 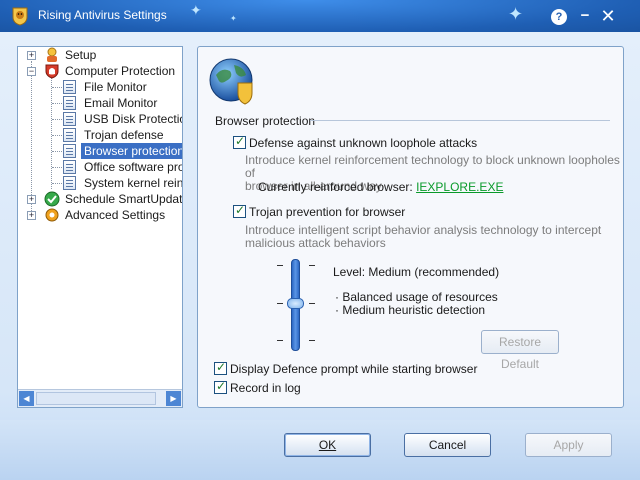 I want to click on tree-item-email-monitor: Email Monitor, so click(x=100, y=103).